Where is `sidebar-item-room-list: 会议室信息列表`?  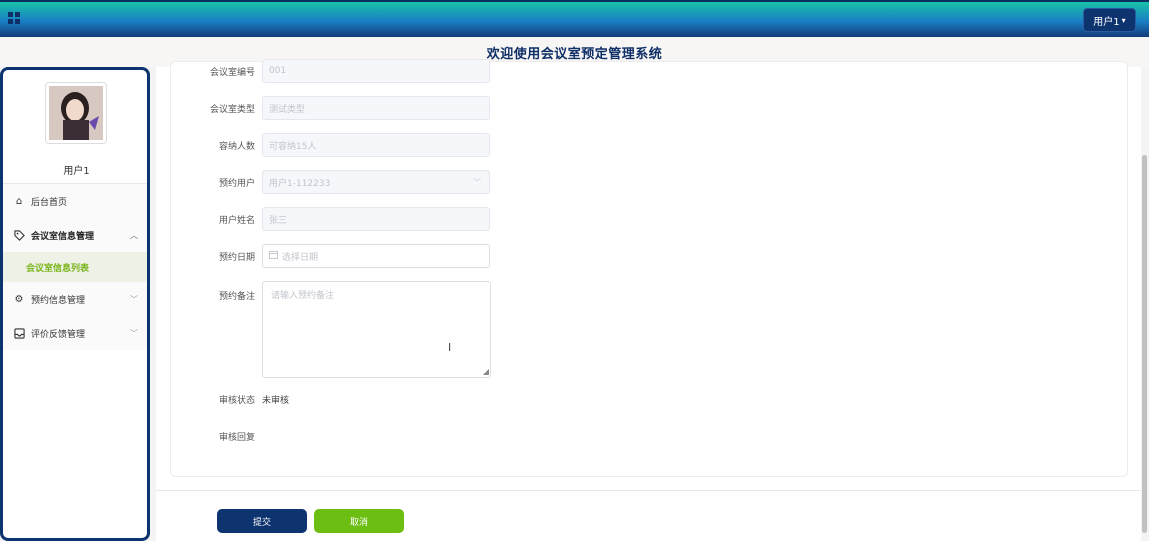
sidebar-item-room-list: 会议室信息列表 is located at coordinates (75, 267).